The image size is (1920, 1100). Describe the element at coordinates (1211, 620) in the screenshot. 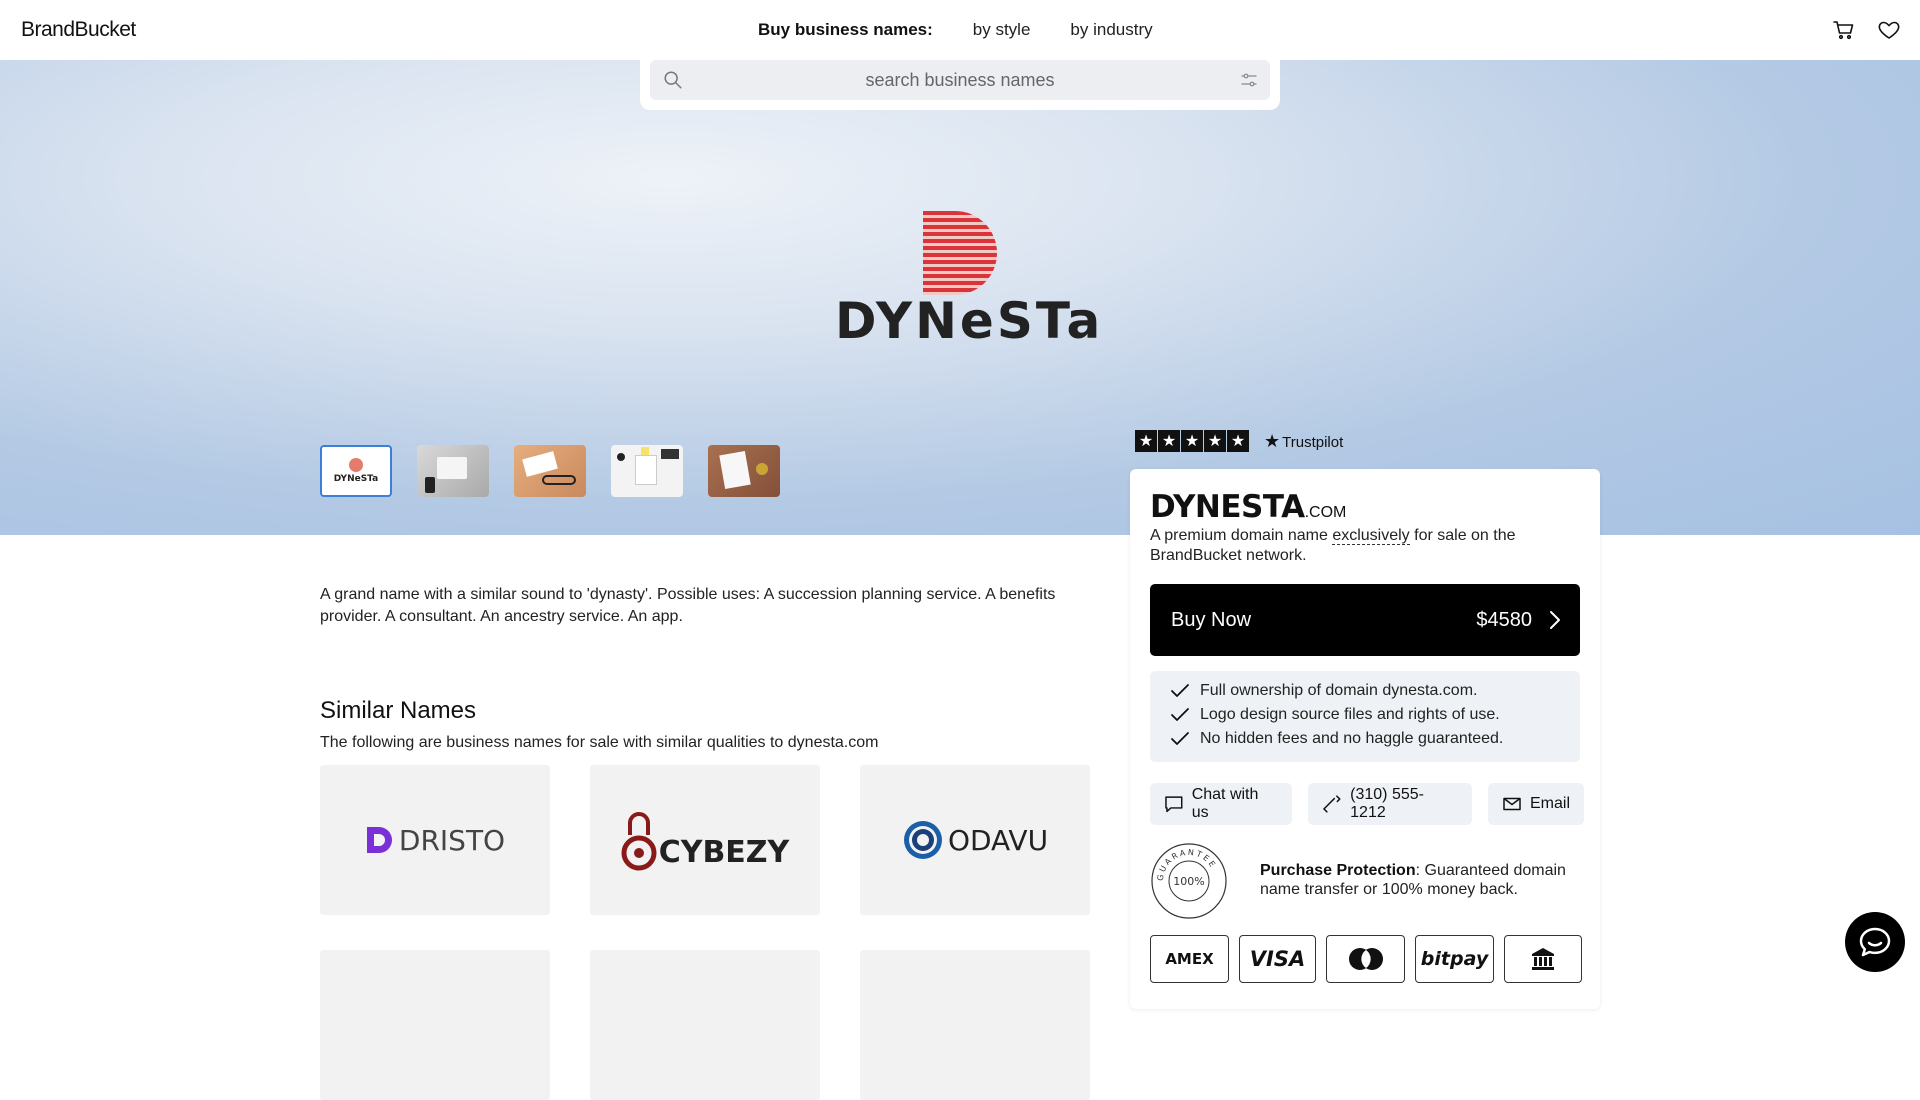

I see `buy-now-label: Buy Now` at that location.